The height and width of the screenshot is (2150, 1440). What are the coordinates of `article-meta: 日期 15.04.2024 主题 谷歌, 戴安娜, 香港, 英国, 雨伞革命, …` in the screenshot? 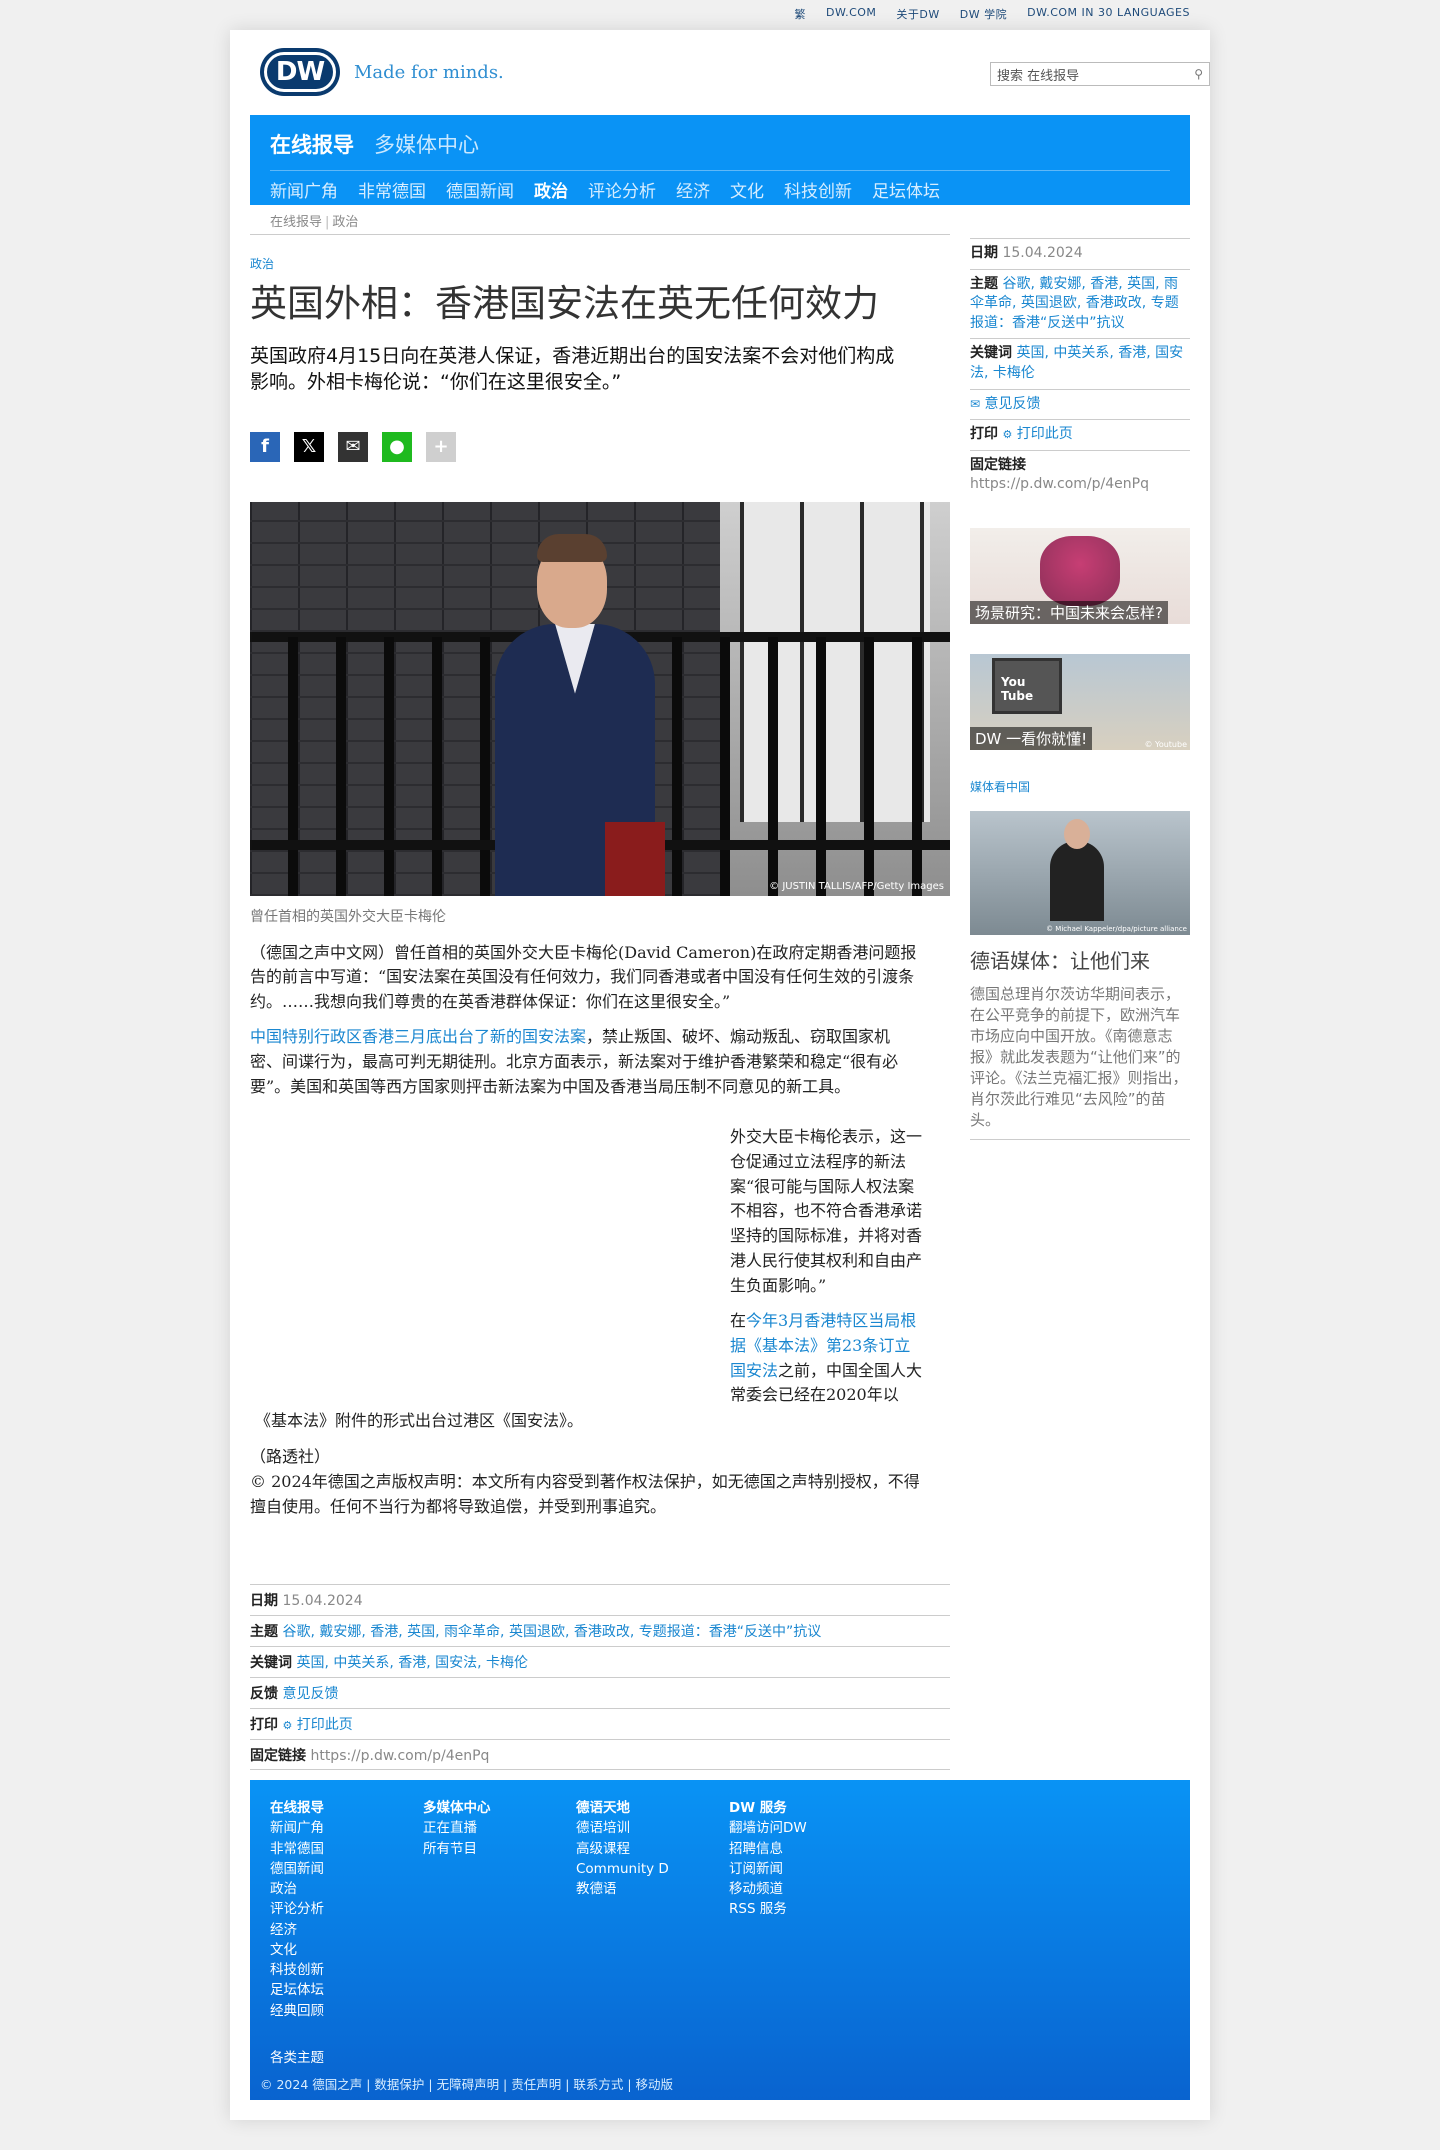 It's located at (600, 1677).